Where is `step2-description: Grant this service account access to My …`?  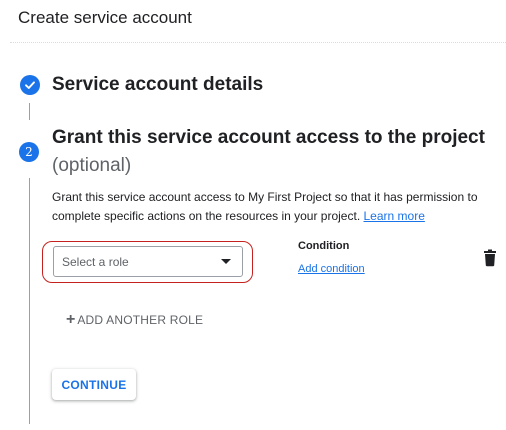 step2-description: Grant this service account access to My … is located at coordinates (278, 207).